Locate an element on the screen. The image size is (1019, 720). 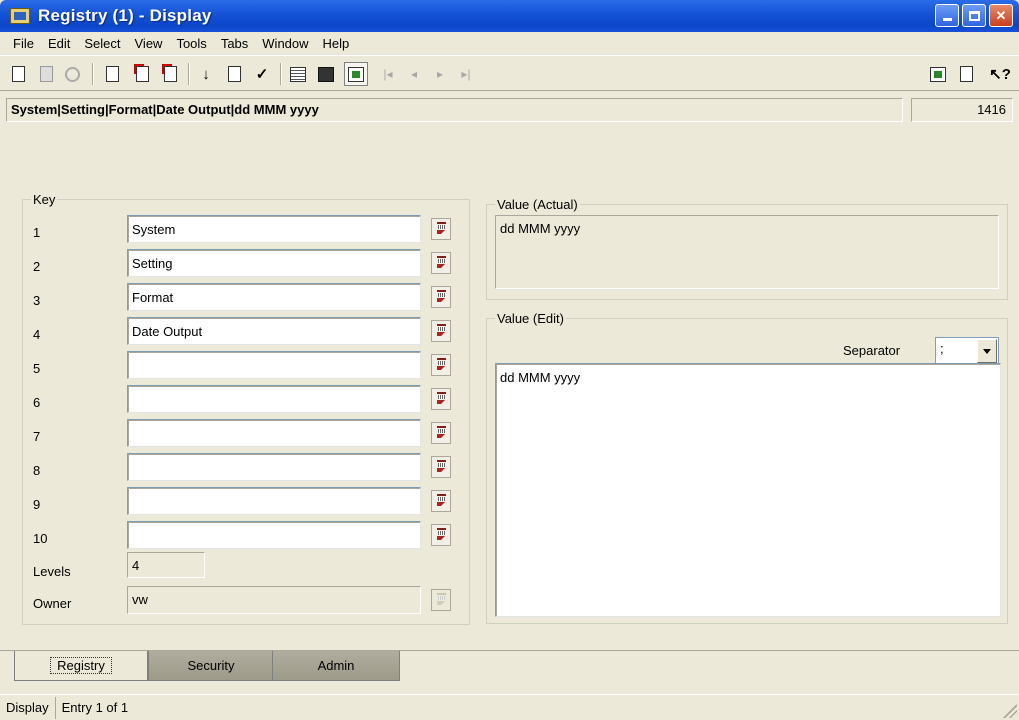
help-pointer-icon: ↖? is located at coordinates (1000, 74).